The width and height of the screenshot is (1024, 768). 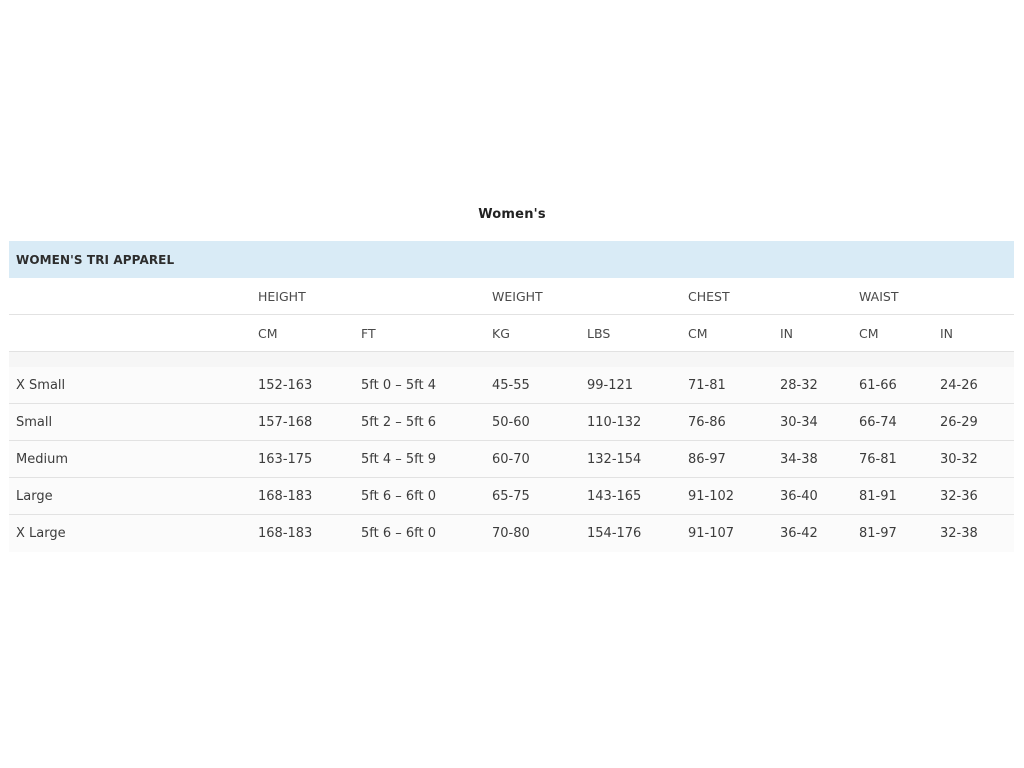 I want to click on unit-header-waist-cm: CM, so click(x=869, y=333).